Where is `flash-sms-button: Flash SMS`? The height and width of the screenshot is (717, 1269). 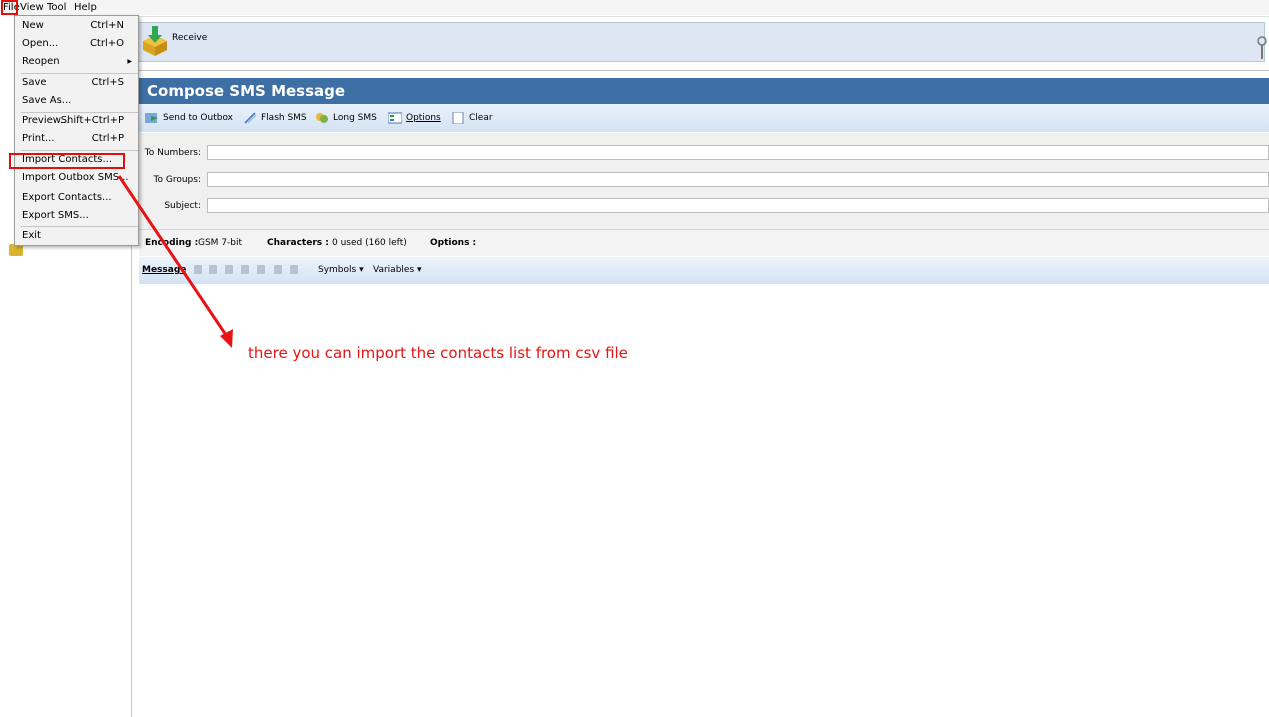
flash-sms-button: Flash SMS is located at coordinates (275, 118).